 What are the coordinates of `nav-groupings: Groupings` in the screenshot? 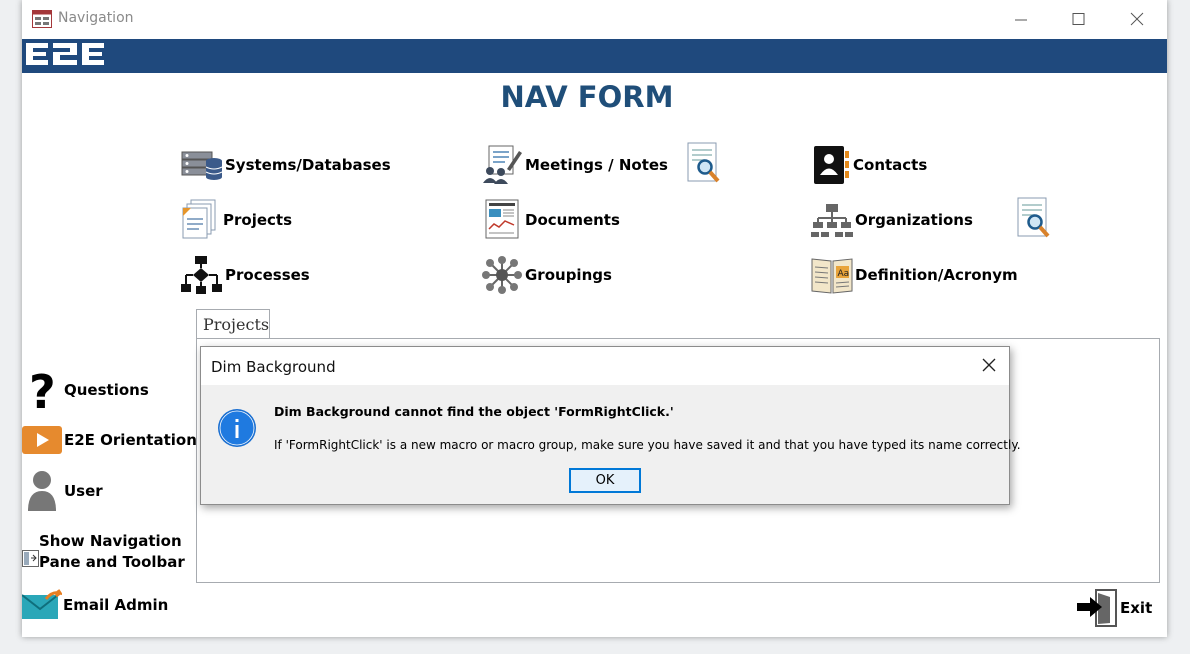 It's located at (546, 275).